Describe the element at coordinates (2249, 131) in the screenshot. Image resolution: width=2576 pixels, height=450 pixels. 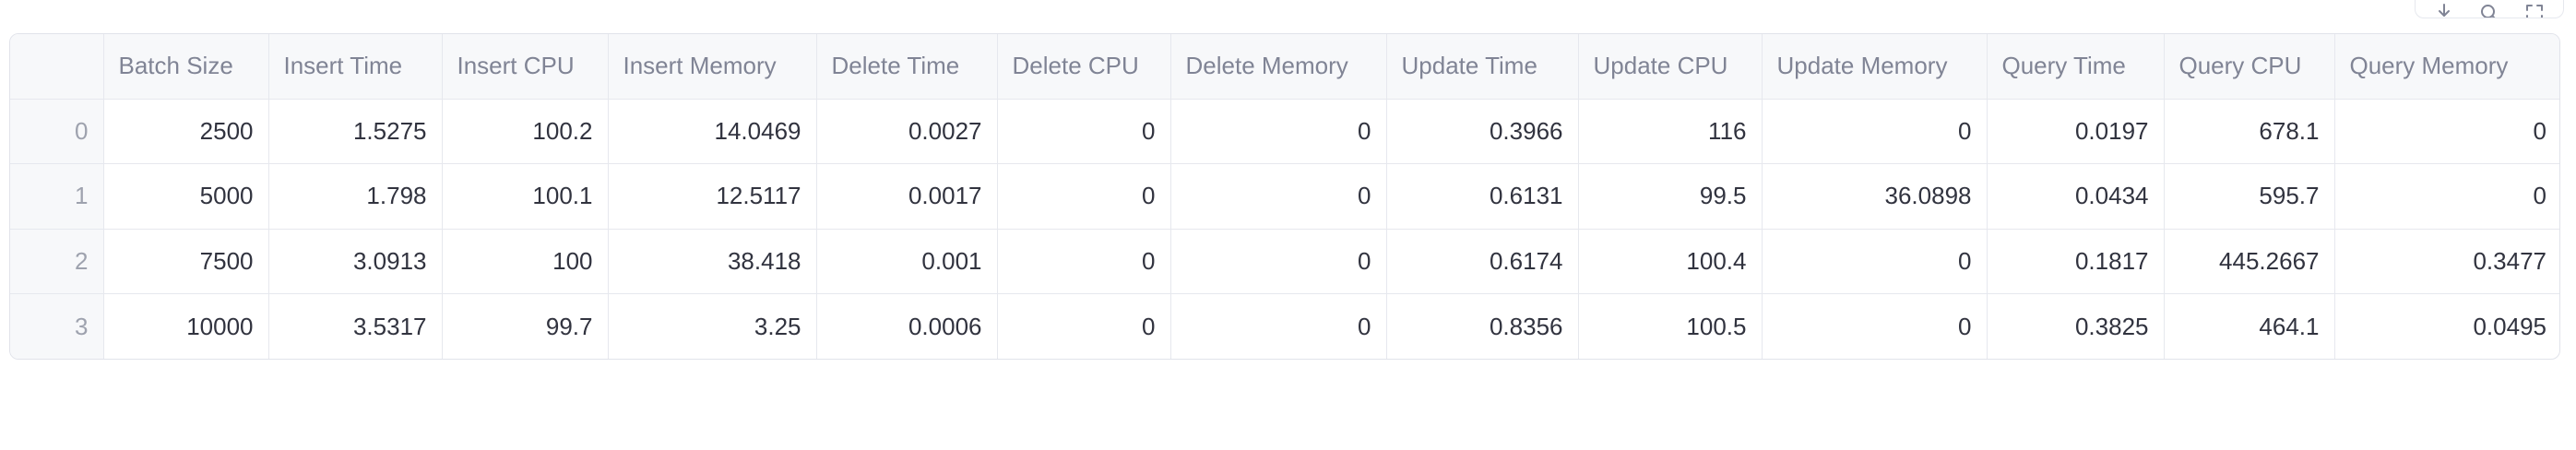
I see `table-cell: 678.1` at that location.